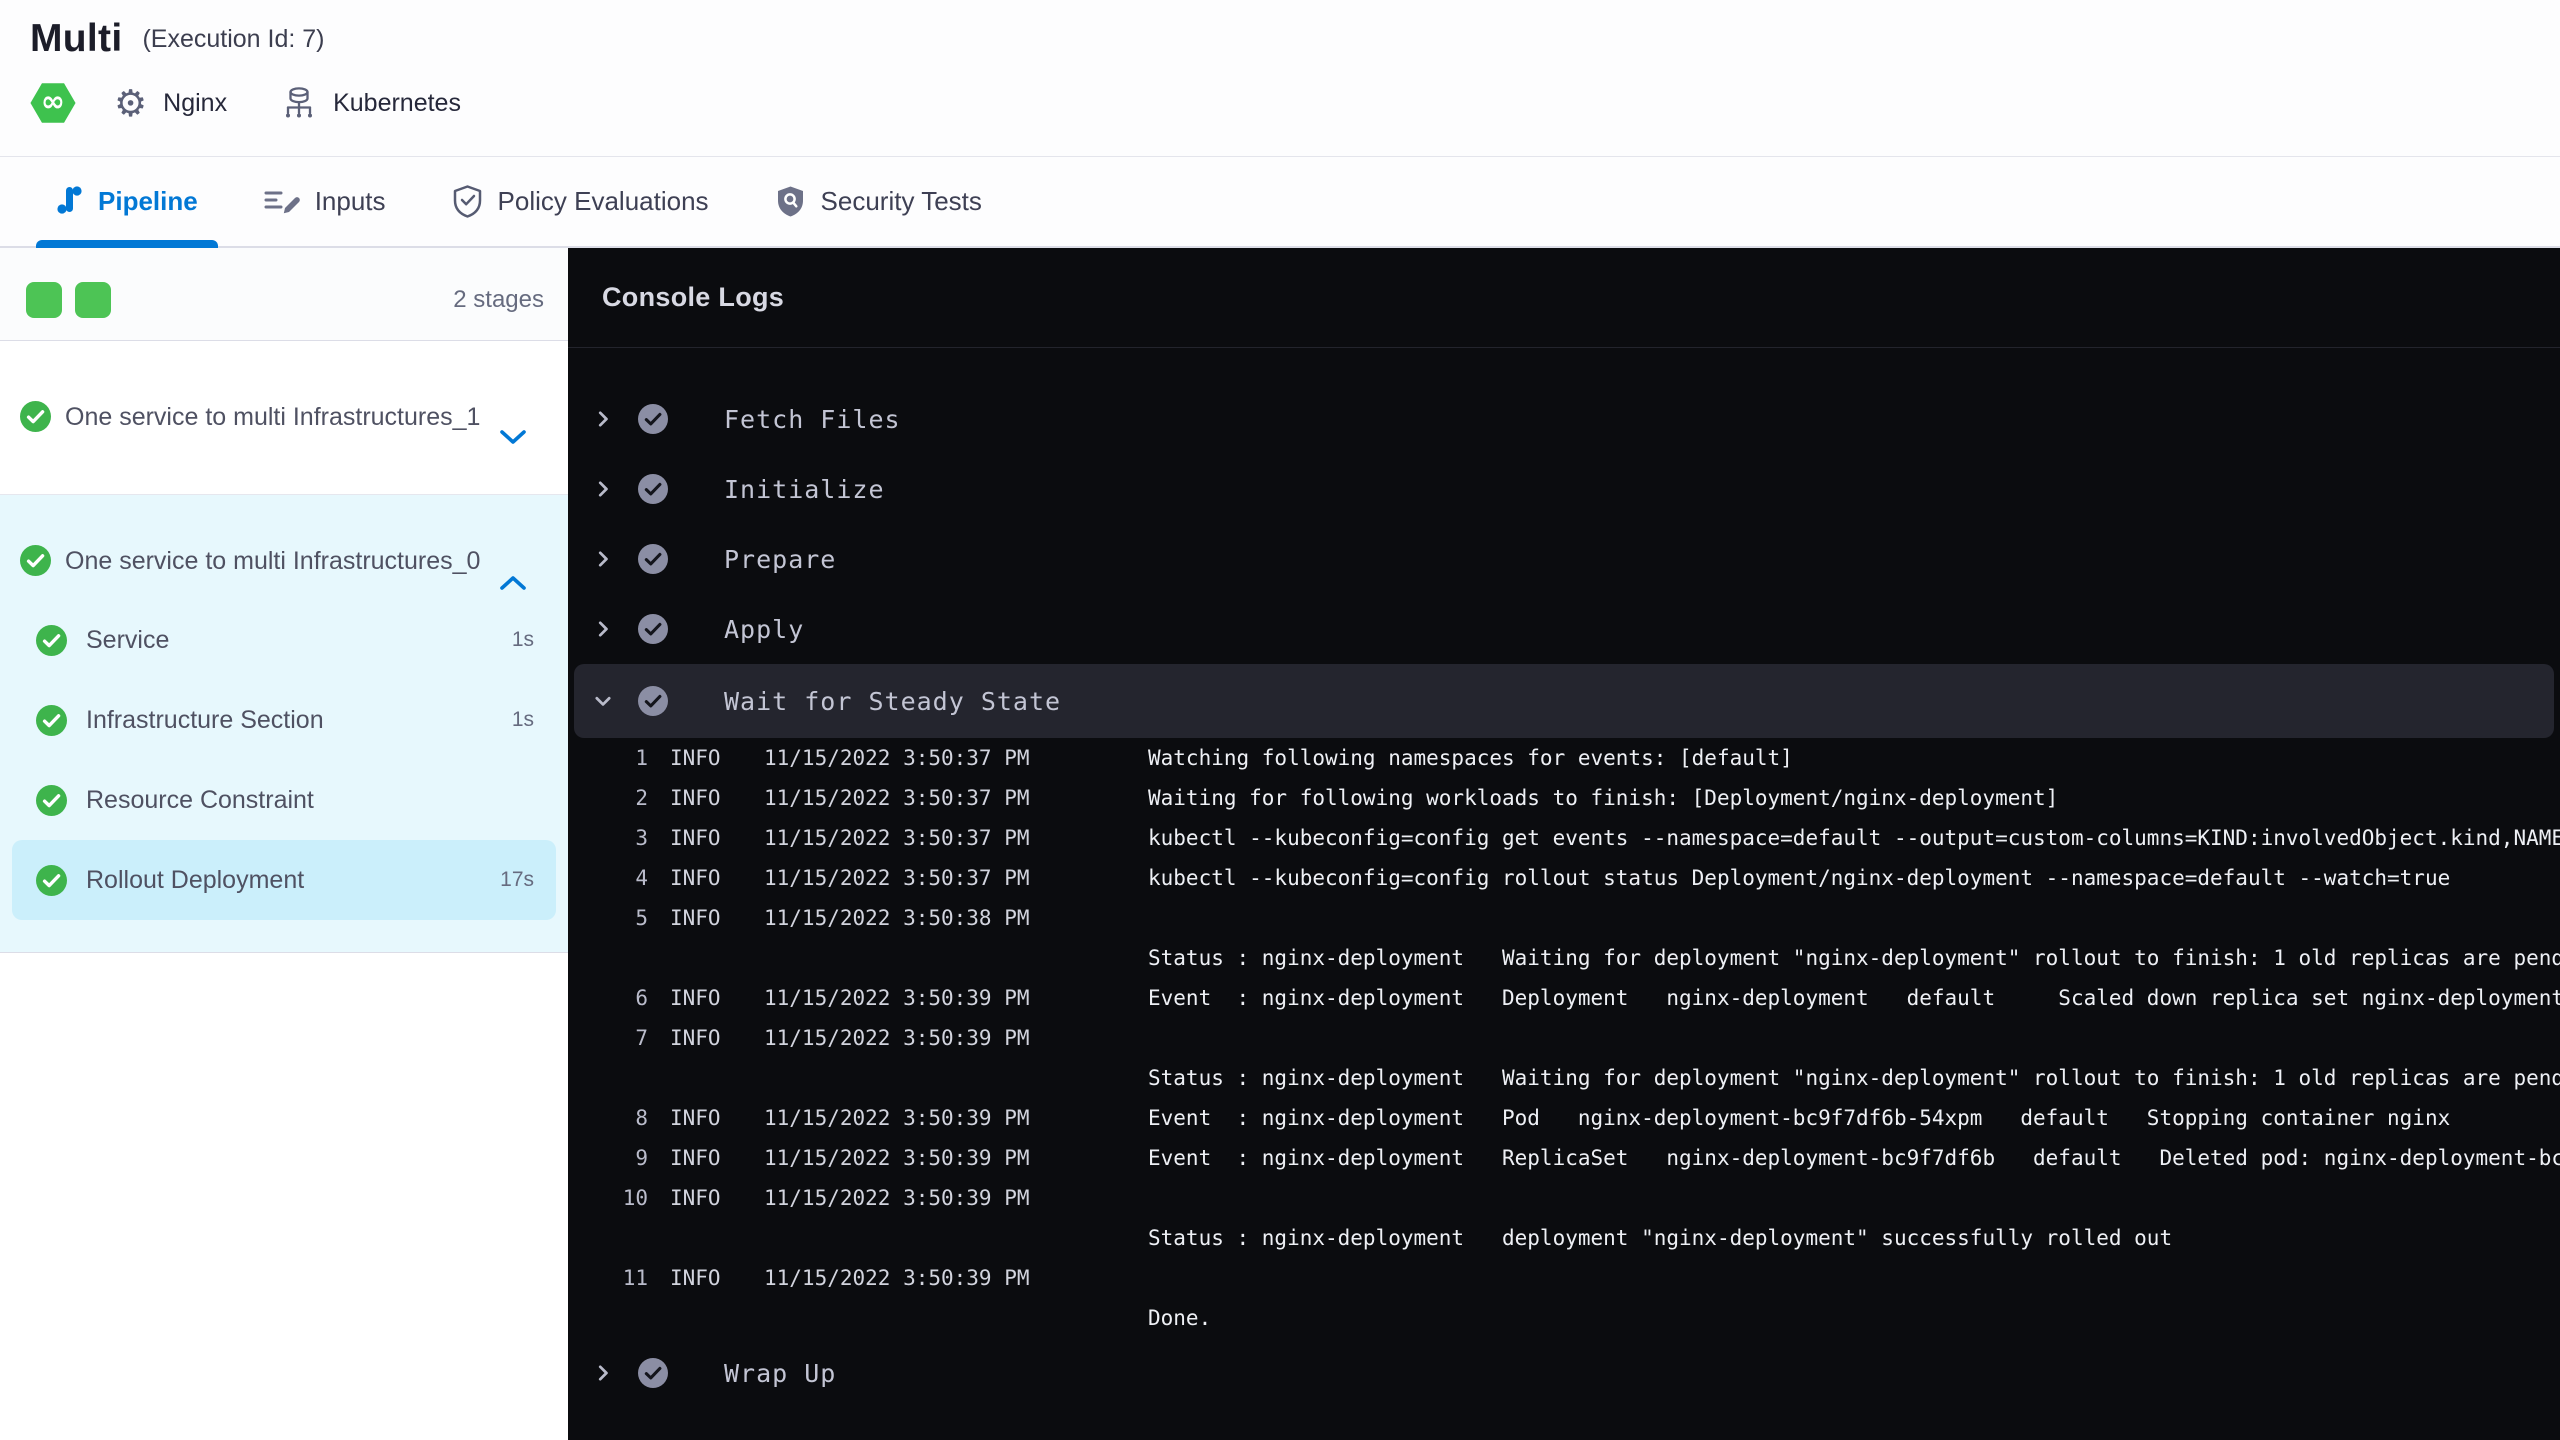 This screenshot has width=2560, height=1440. I want to click on log-line: 11 INFO 11/15/2022 3:50:39 PM, so click(1564, 1278).